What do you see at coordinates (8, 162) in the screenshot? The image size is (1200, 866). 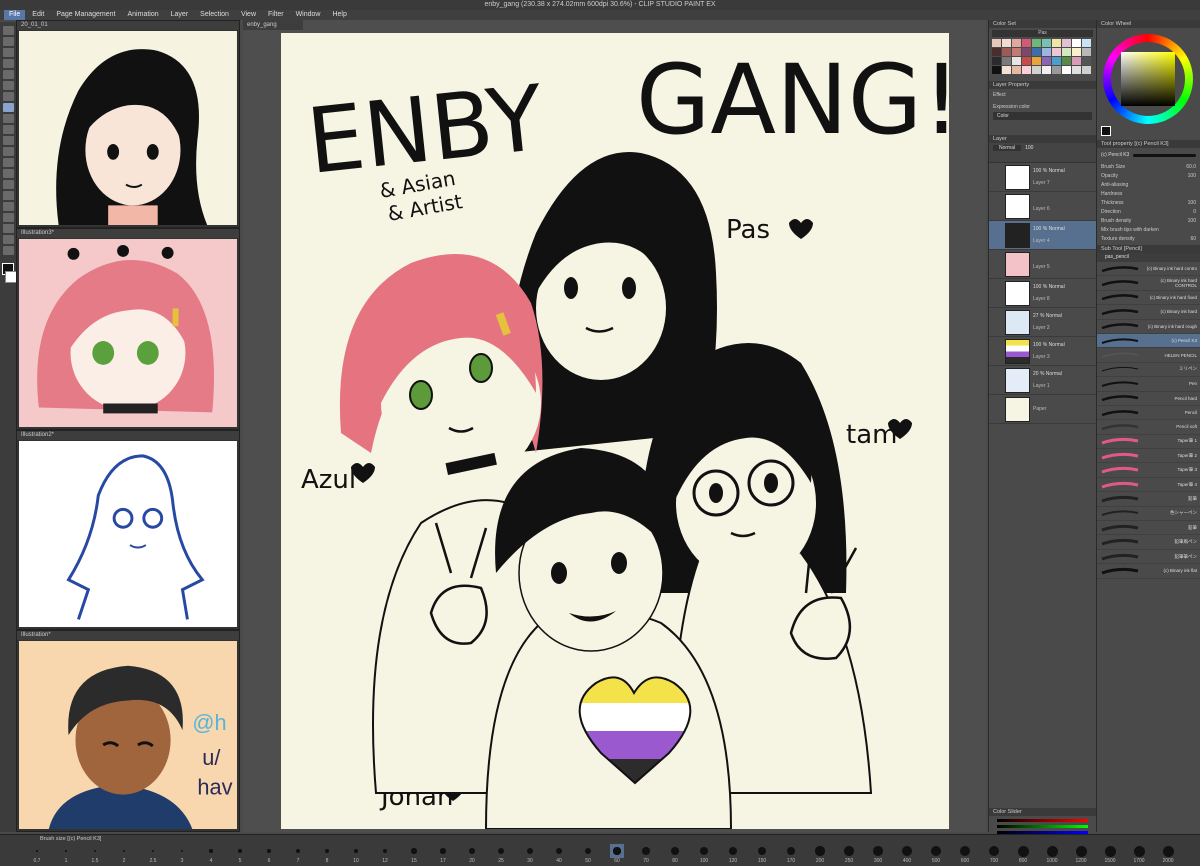 I see `blend-tool-icon` at bounding box center [8, 162].